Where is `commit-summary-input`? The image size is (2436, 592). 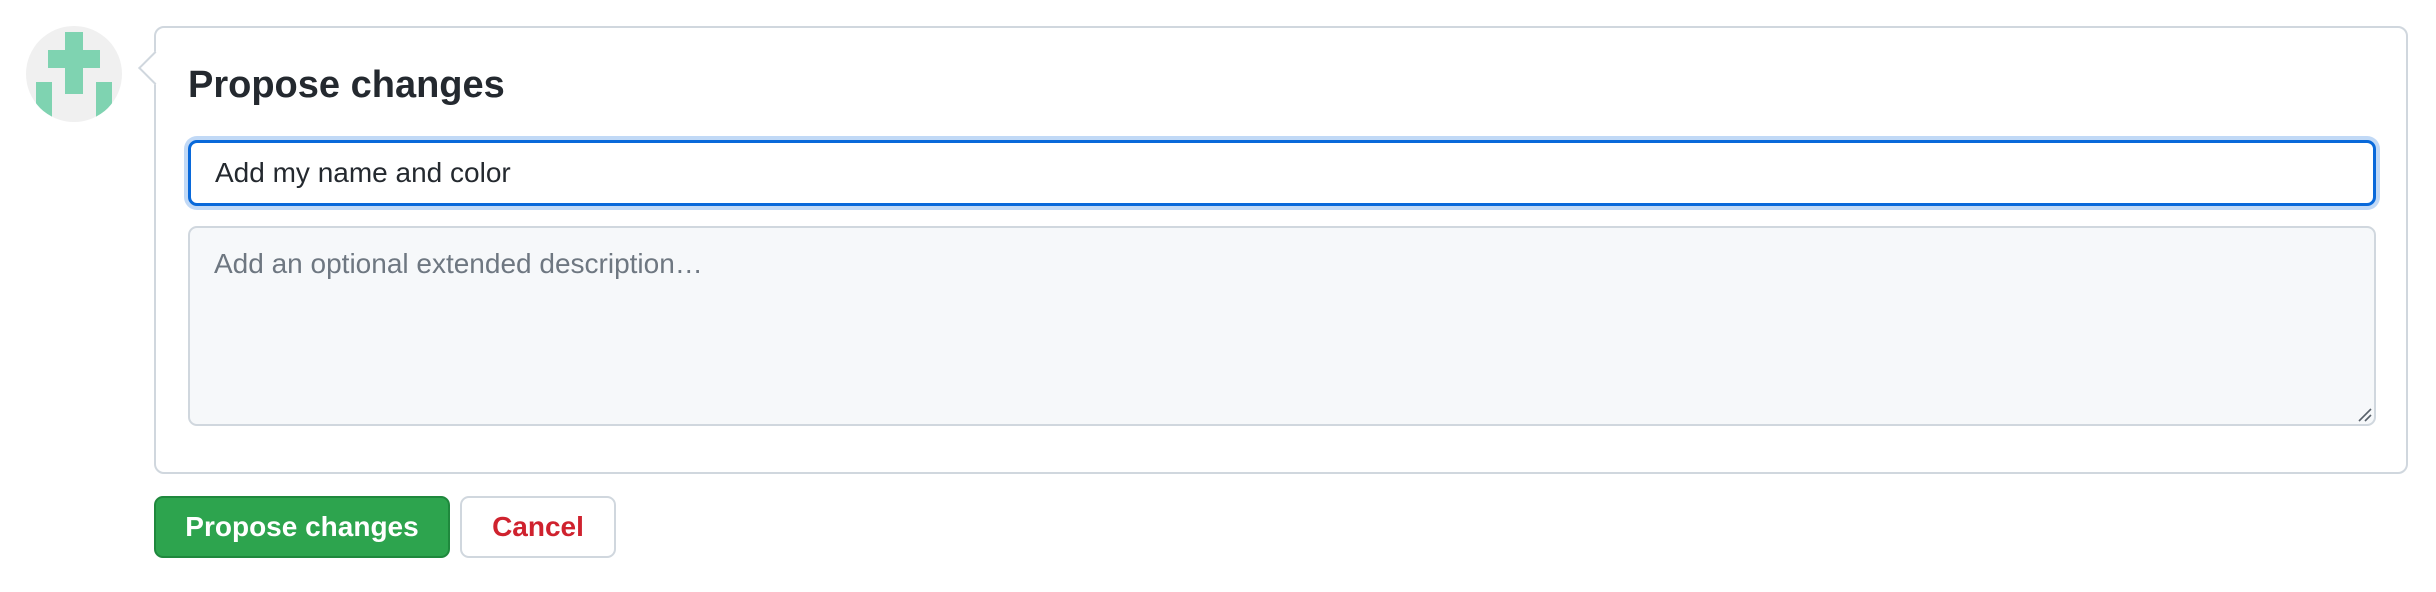
commit-summary-input is located at coordinates (1282, 173).